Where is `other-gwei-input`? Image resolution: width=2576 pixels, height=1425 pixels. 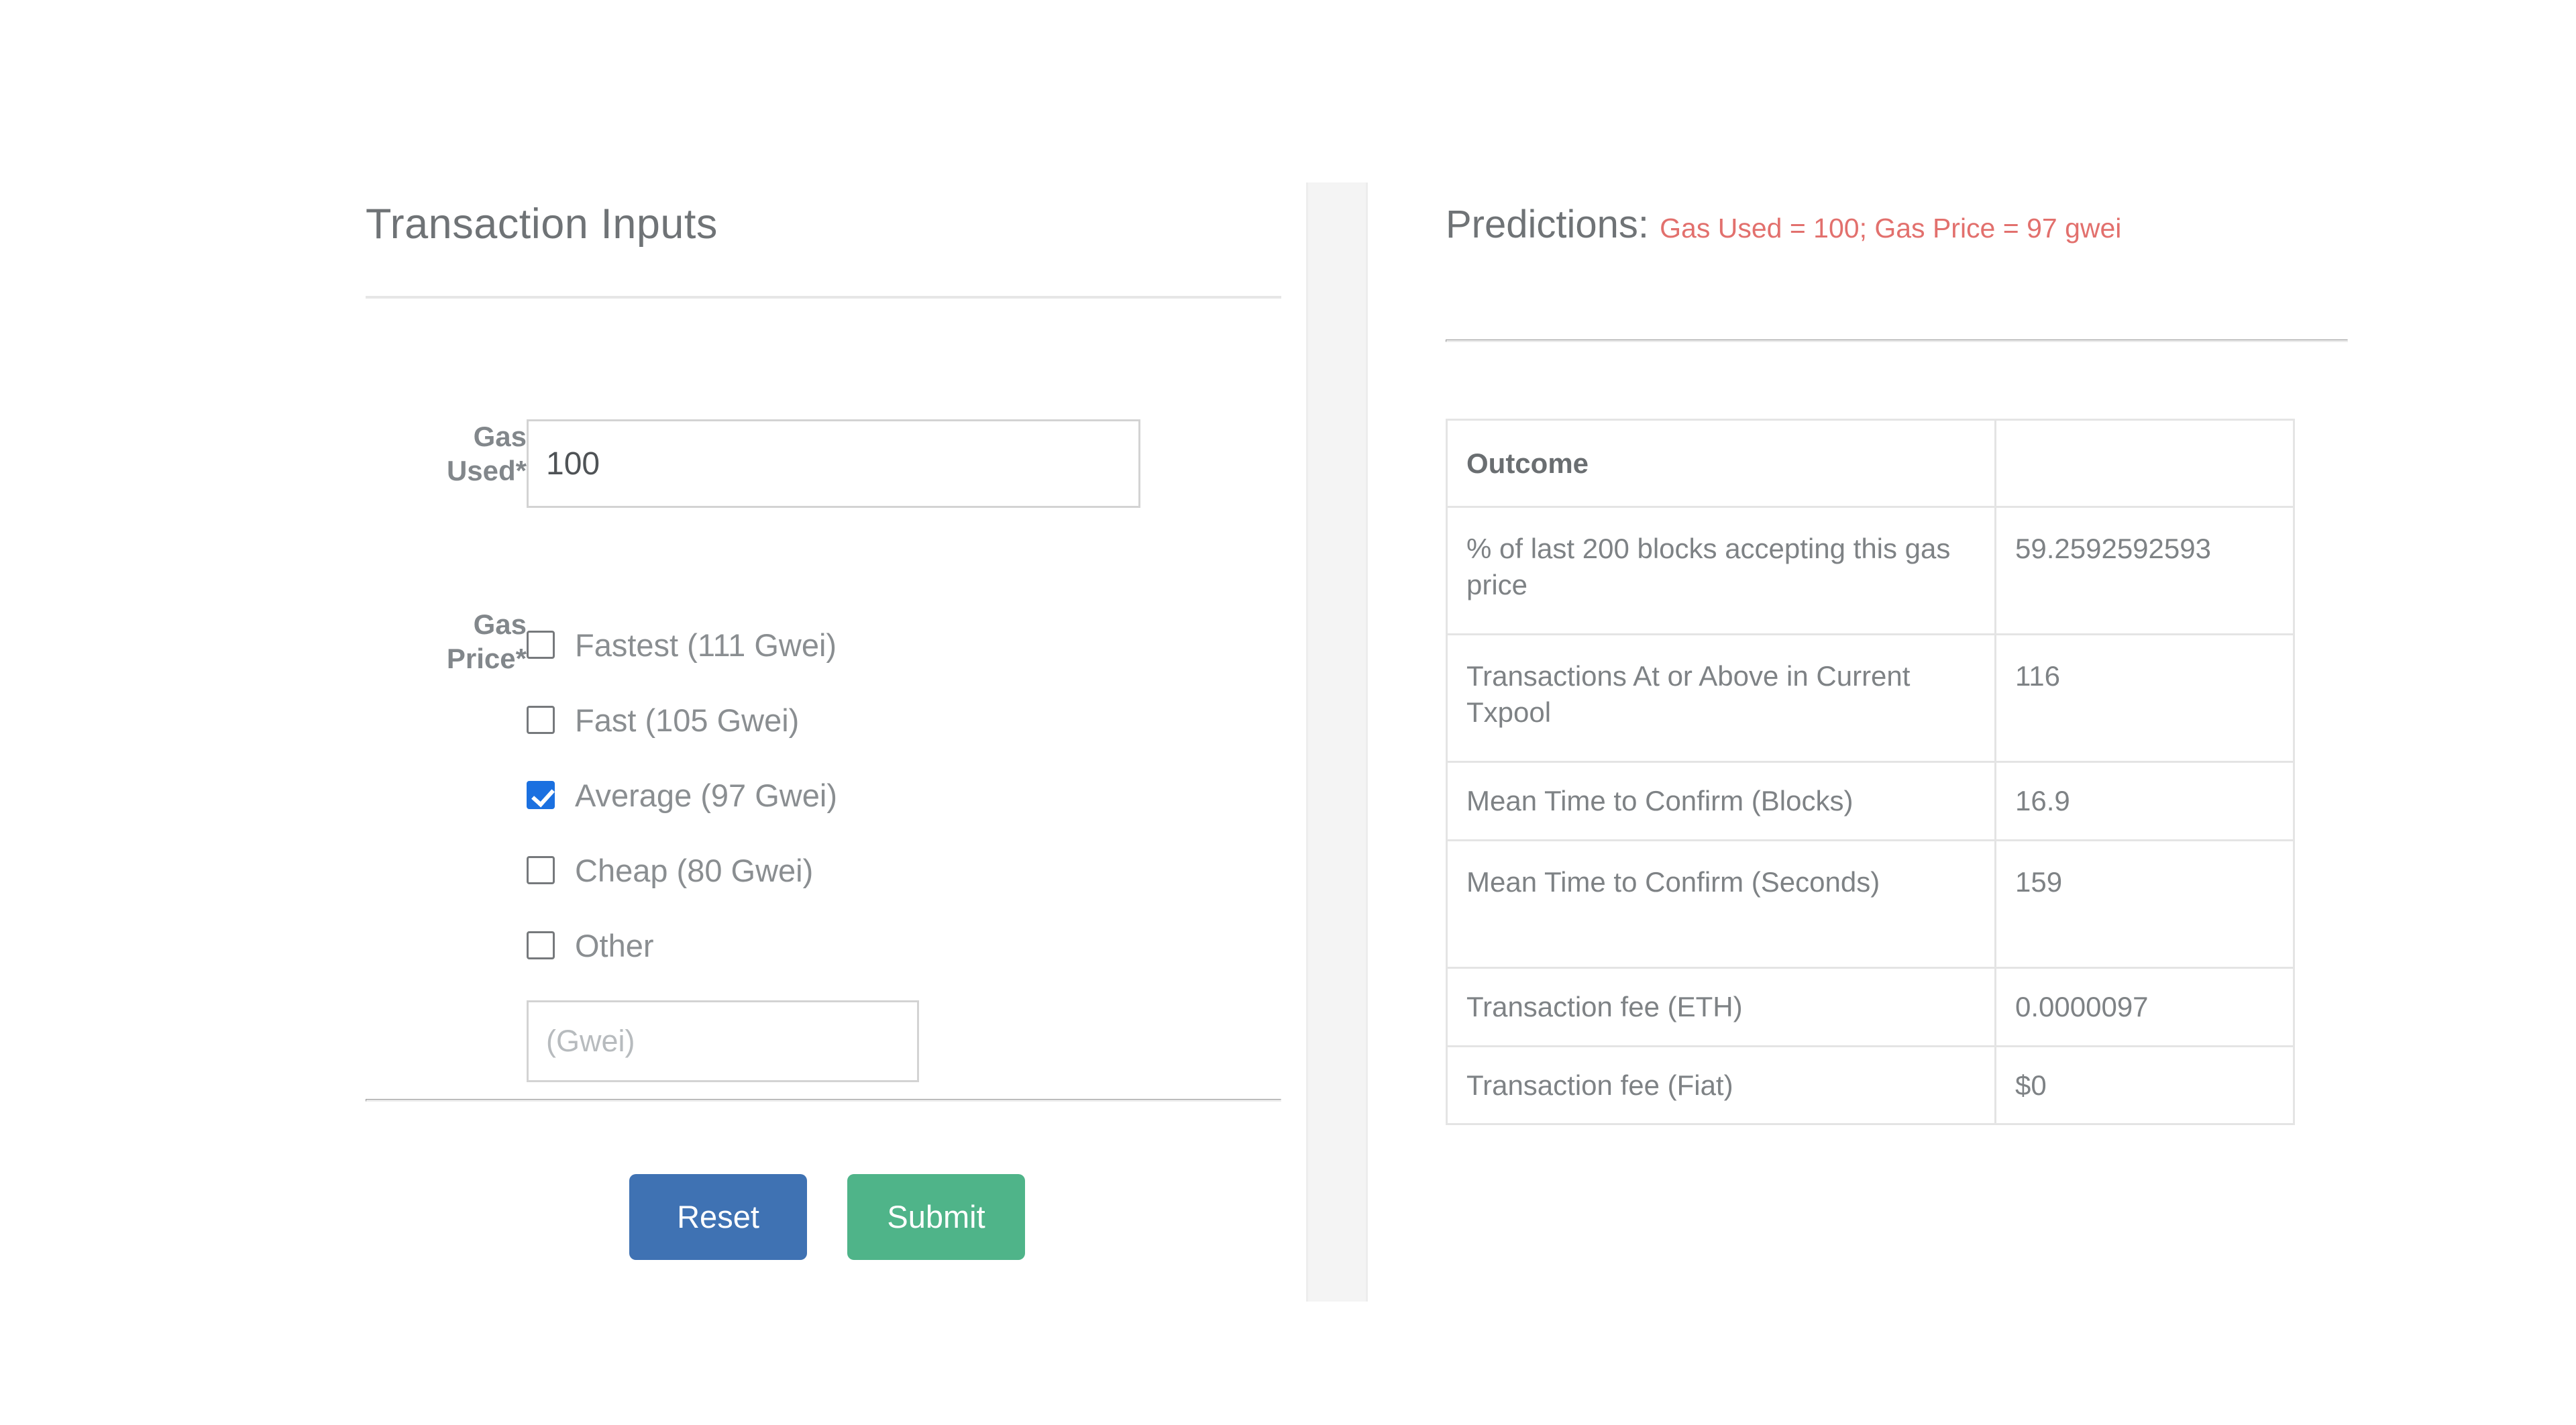 other-gwei-input is located at coordinates (723, 1041).